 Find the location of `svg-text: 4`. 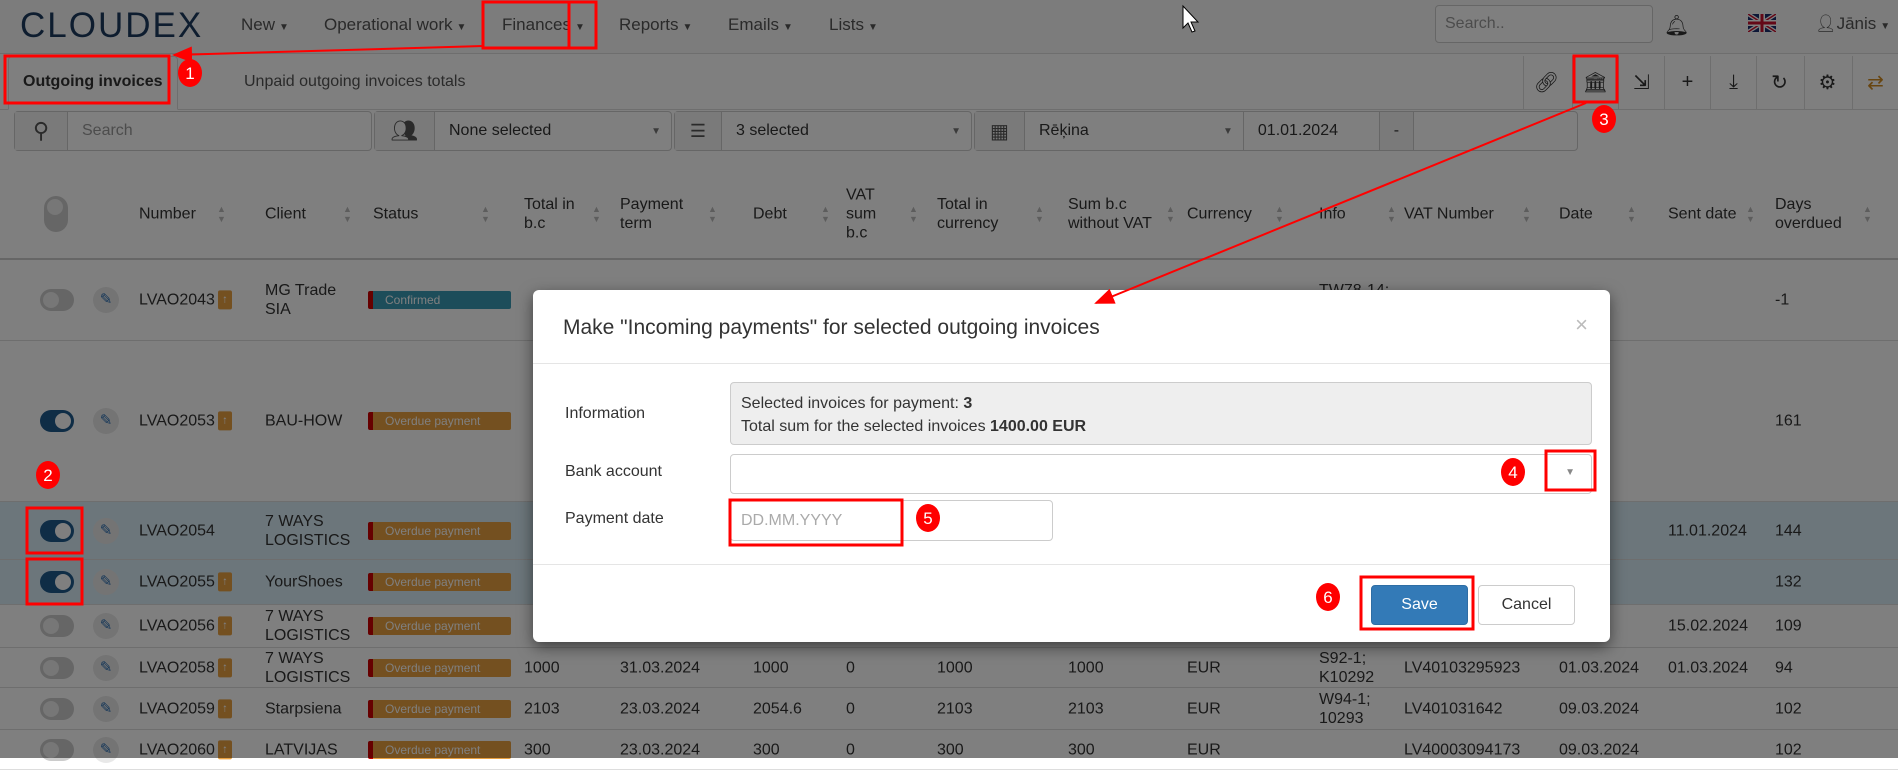

svg-text: 4 is located at coordinates (1512, 472).